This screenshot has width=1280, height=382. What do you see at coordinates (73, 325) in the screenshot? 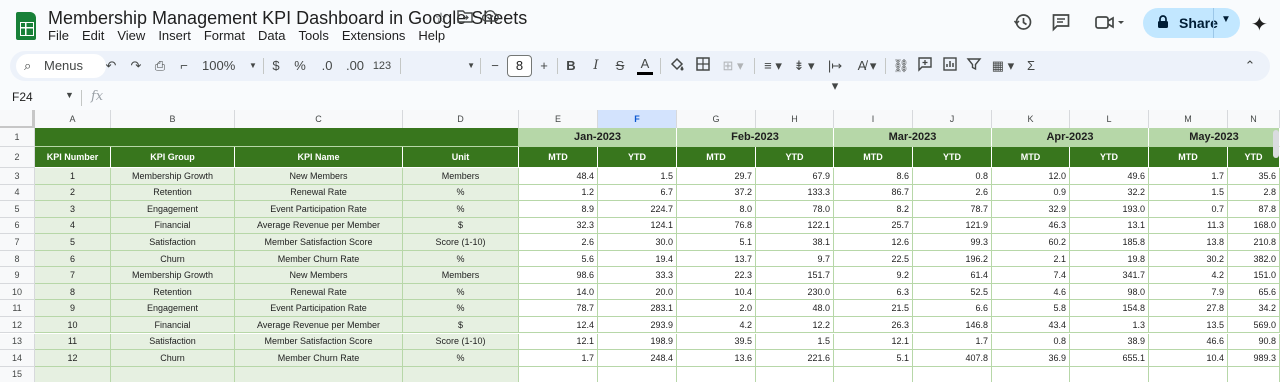
I see `kpi-number-cell: 10` at bounding box center [73, 325].